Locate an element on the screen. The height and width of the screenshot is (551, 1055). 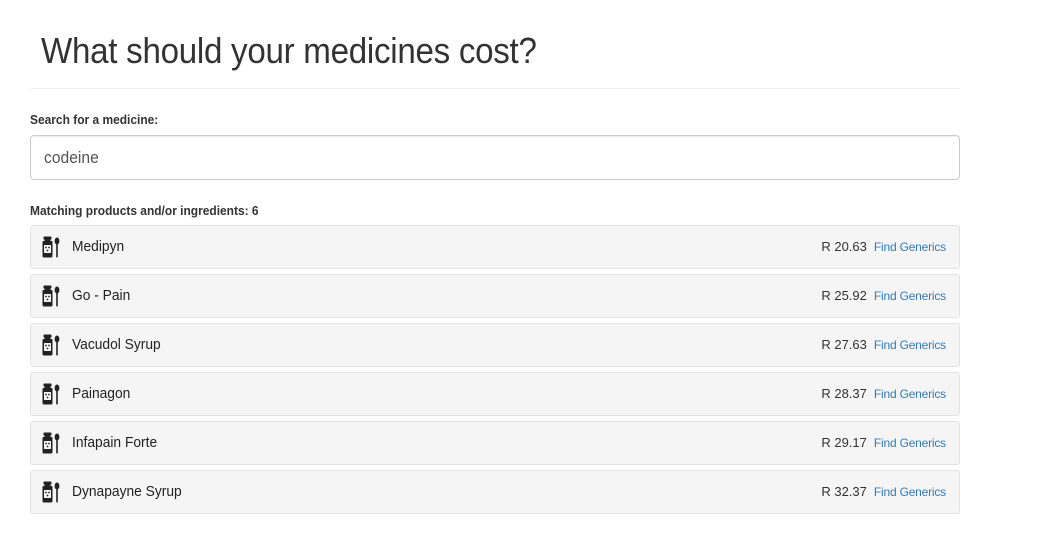
search-label: Search for a medicine: is located at coordinates (94, 119).